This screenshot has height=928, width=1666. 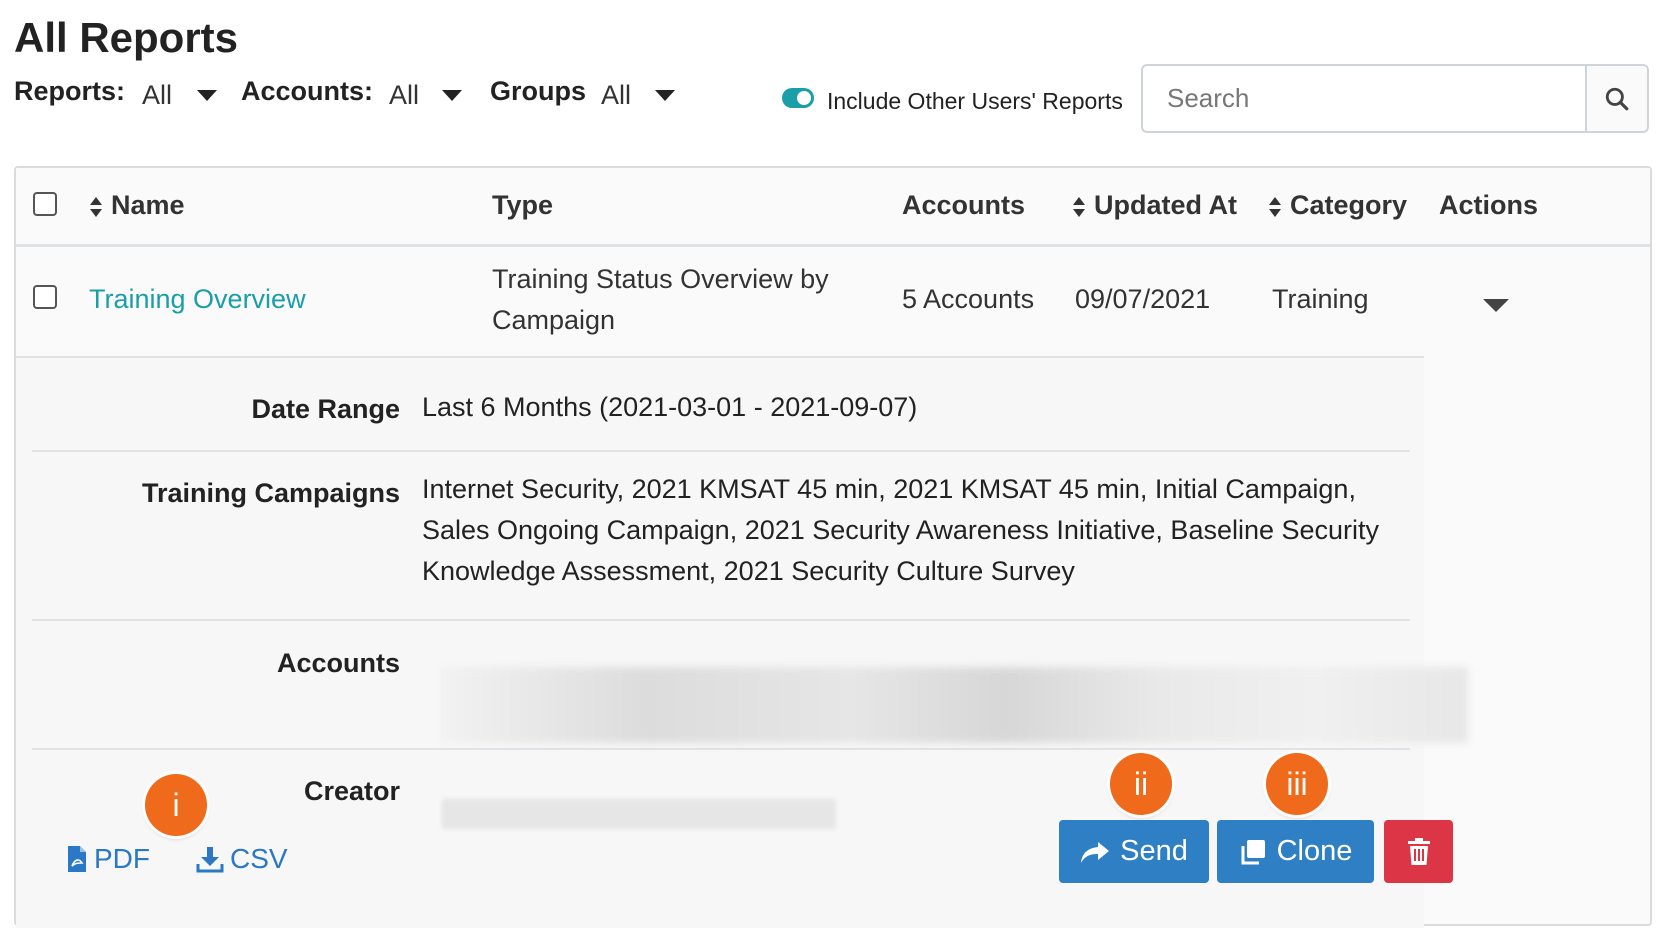 I want to click on clone-icon, so click(x=1253, y=851).